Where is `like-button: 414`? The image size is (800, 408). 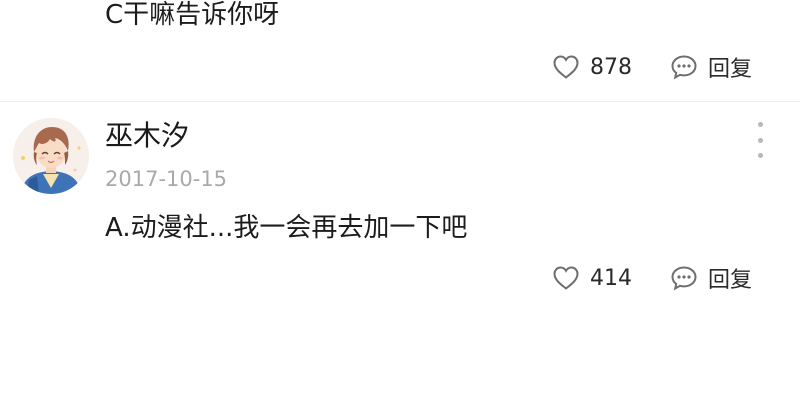 like-button: 414 is located at coordinates (592, 278).